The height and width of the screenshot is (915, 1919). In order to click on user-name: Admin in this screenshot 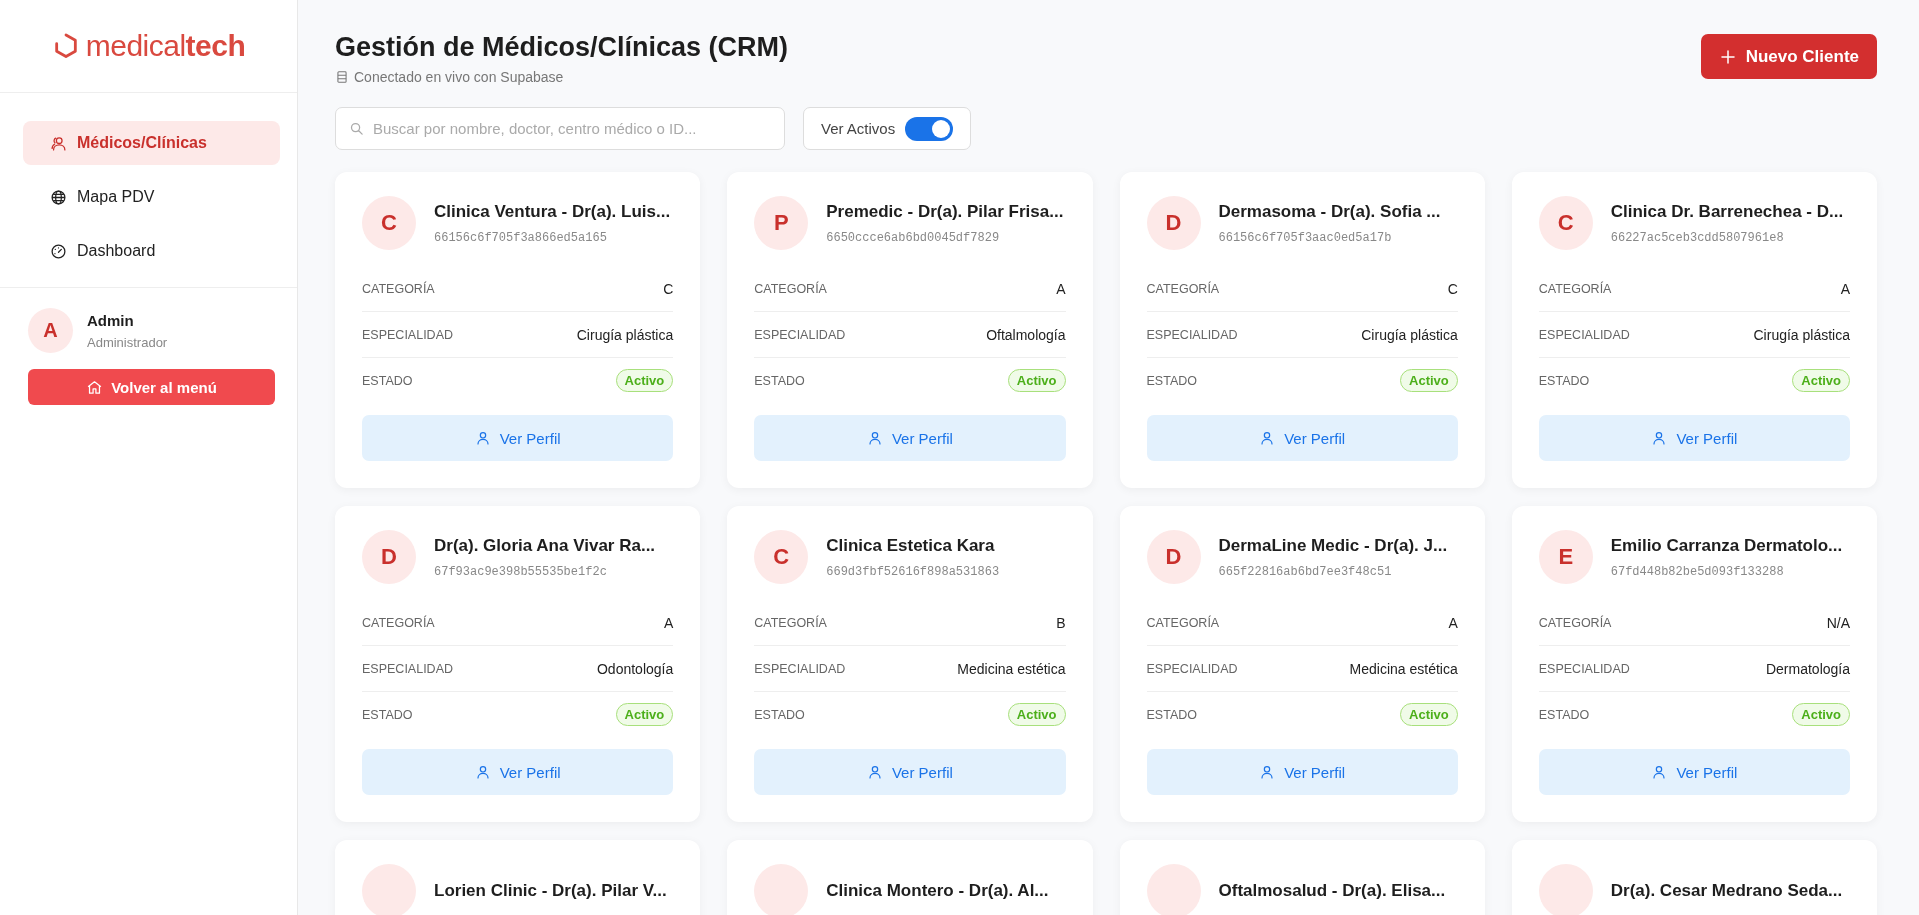, I will do `click(111, 320)`.